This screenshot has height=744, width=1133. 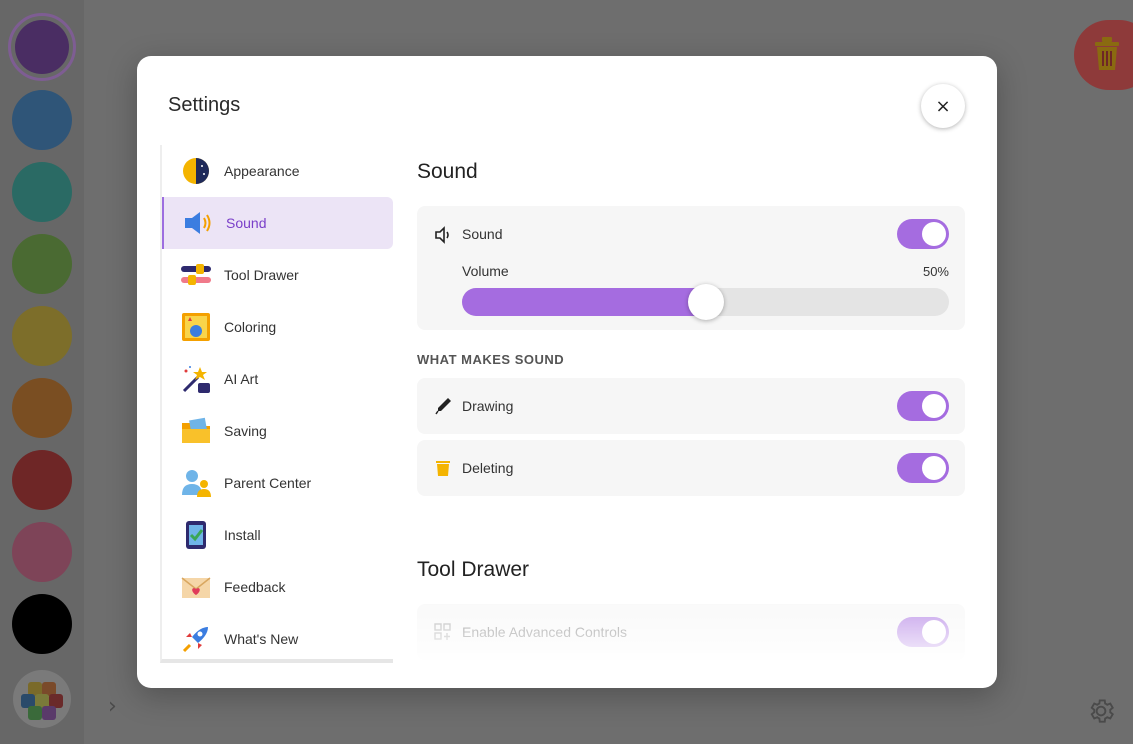 What do you see at coordinates (196, 587) in the screenshot?
I see `envelope-heart-icon` at bounding box center [196, 587].